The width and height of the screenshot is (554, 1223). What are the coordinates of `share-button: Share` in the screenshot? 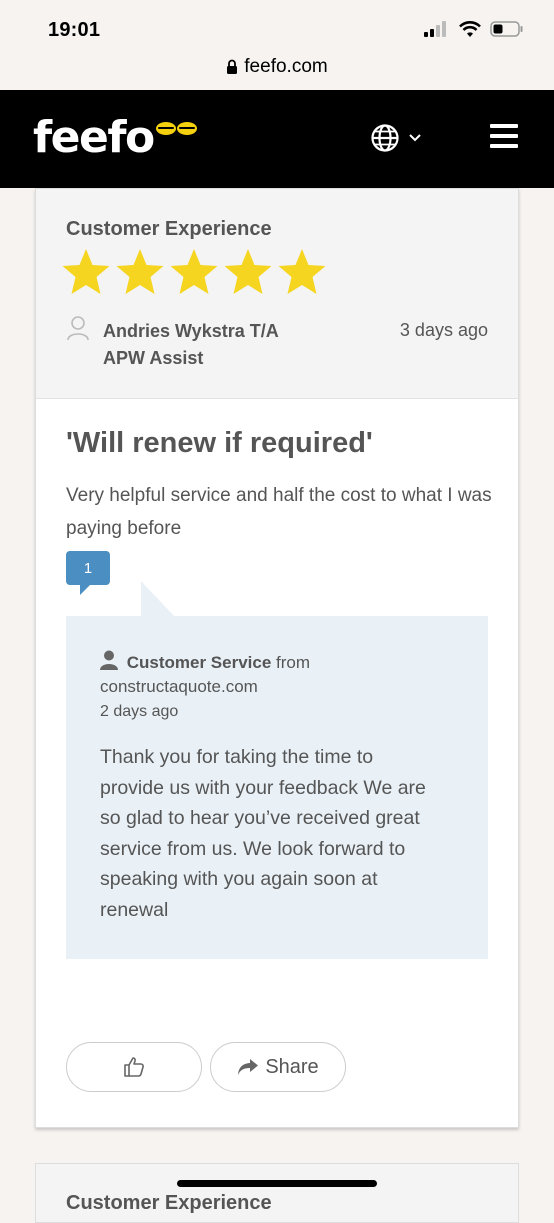 It's located at (278, 1067).